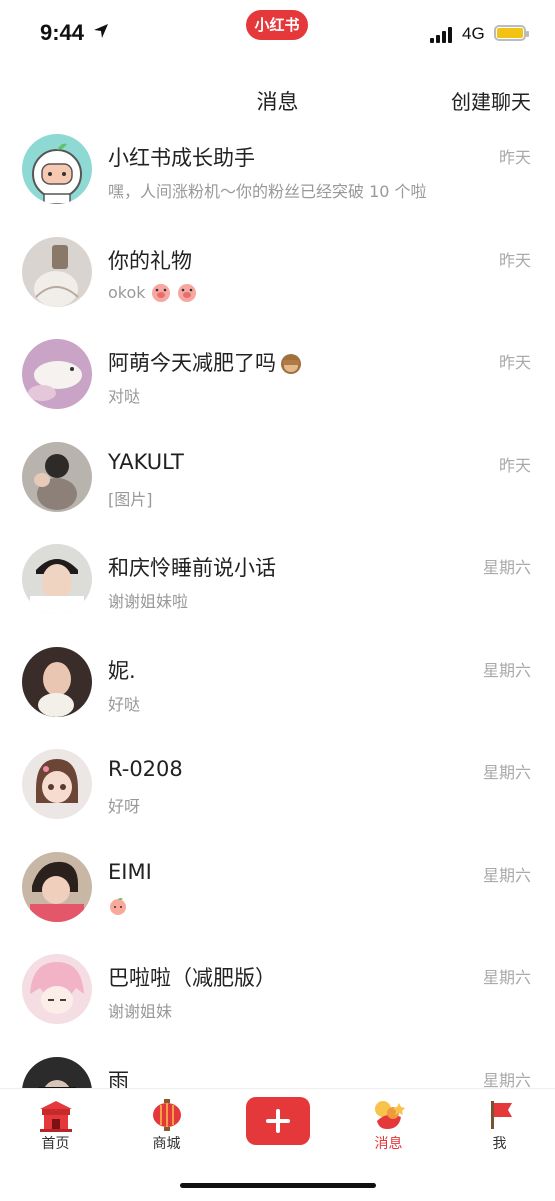 This screenshot has height=1201, width=555. I want to click on temple-home-icon, so click(56, 1116).